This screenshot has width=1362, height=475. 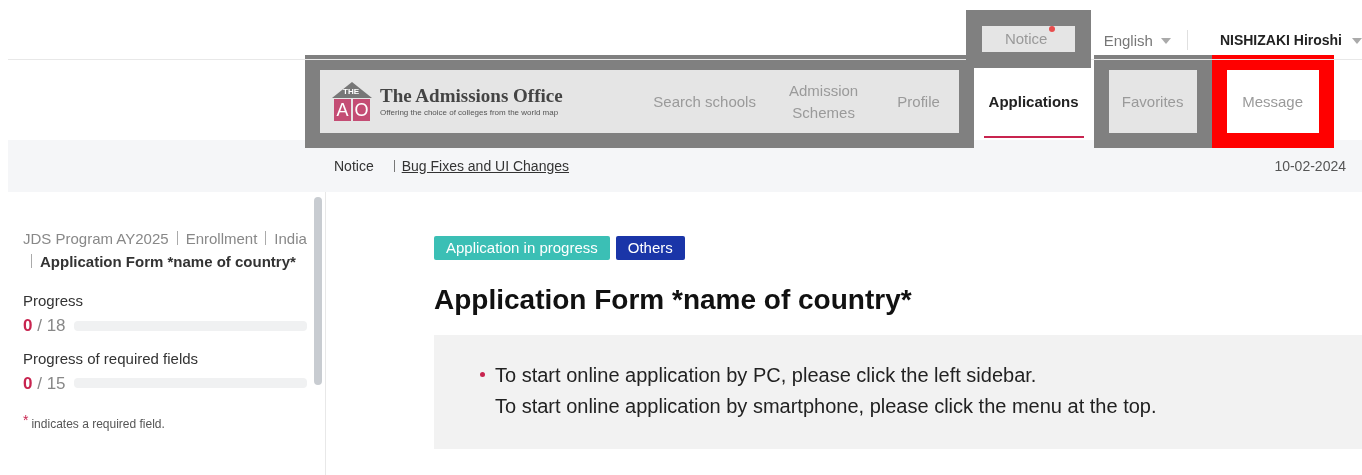 I want to click on scrollbar-thumb, so click(x=318, y=291).